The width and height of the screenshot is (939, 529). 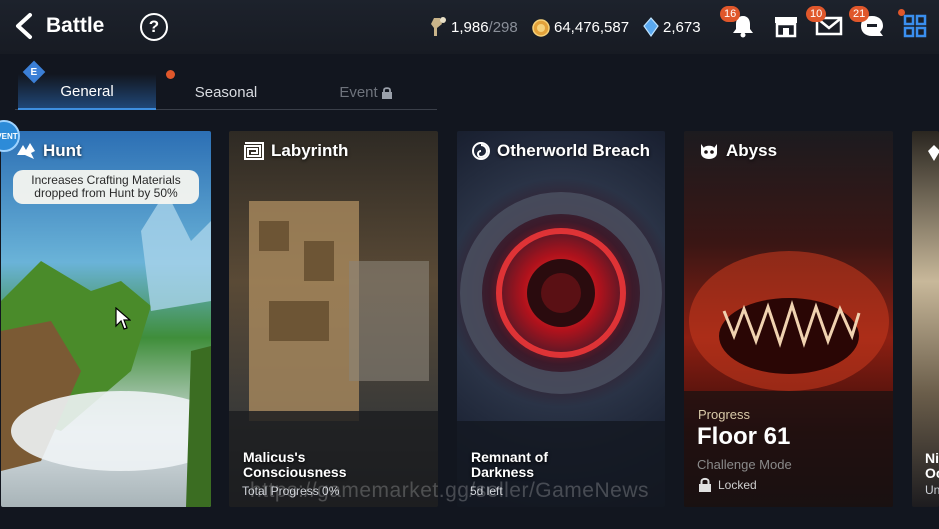 I want to click on grid-menu-icon, so click(x=915, y=26).